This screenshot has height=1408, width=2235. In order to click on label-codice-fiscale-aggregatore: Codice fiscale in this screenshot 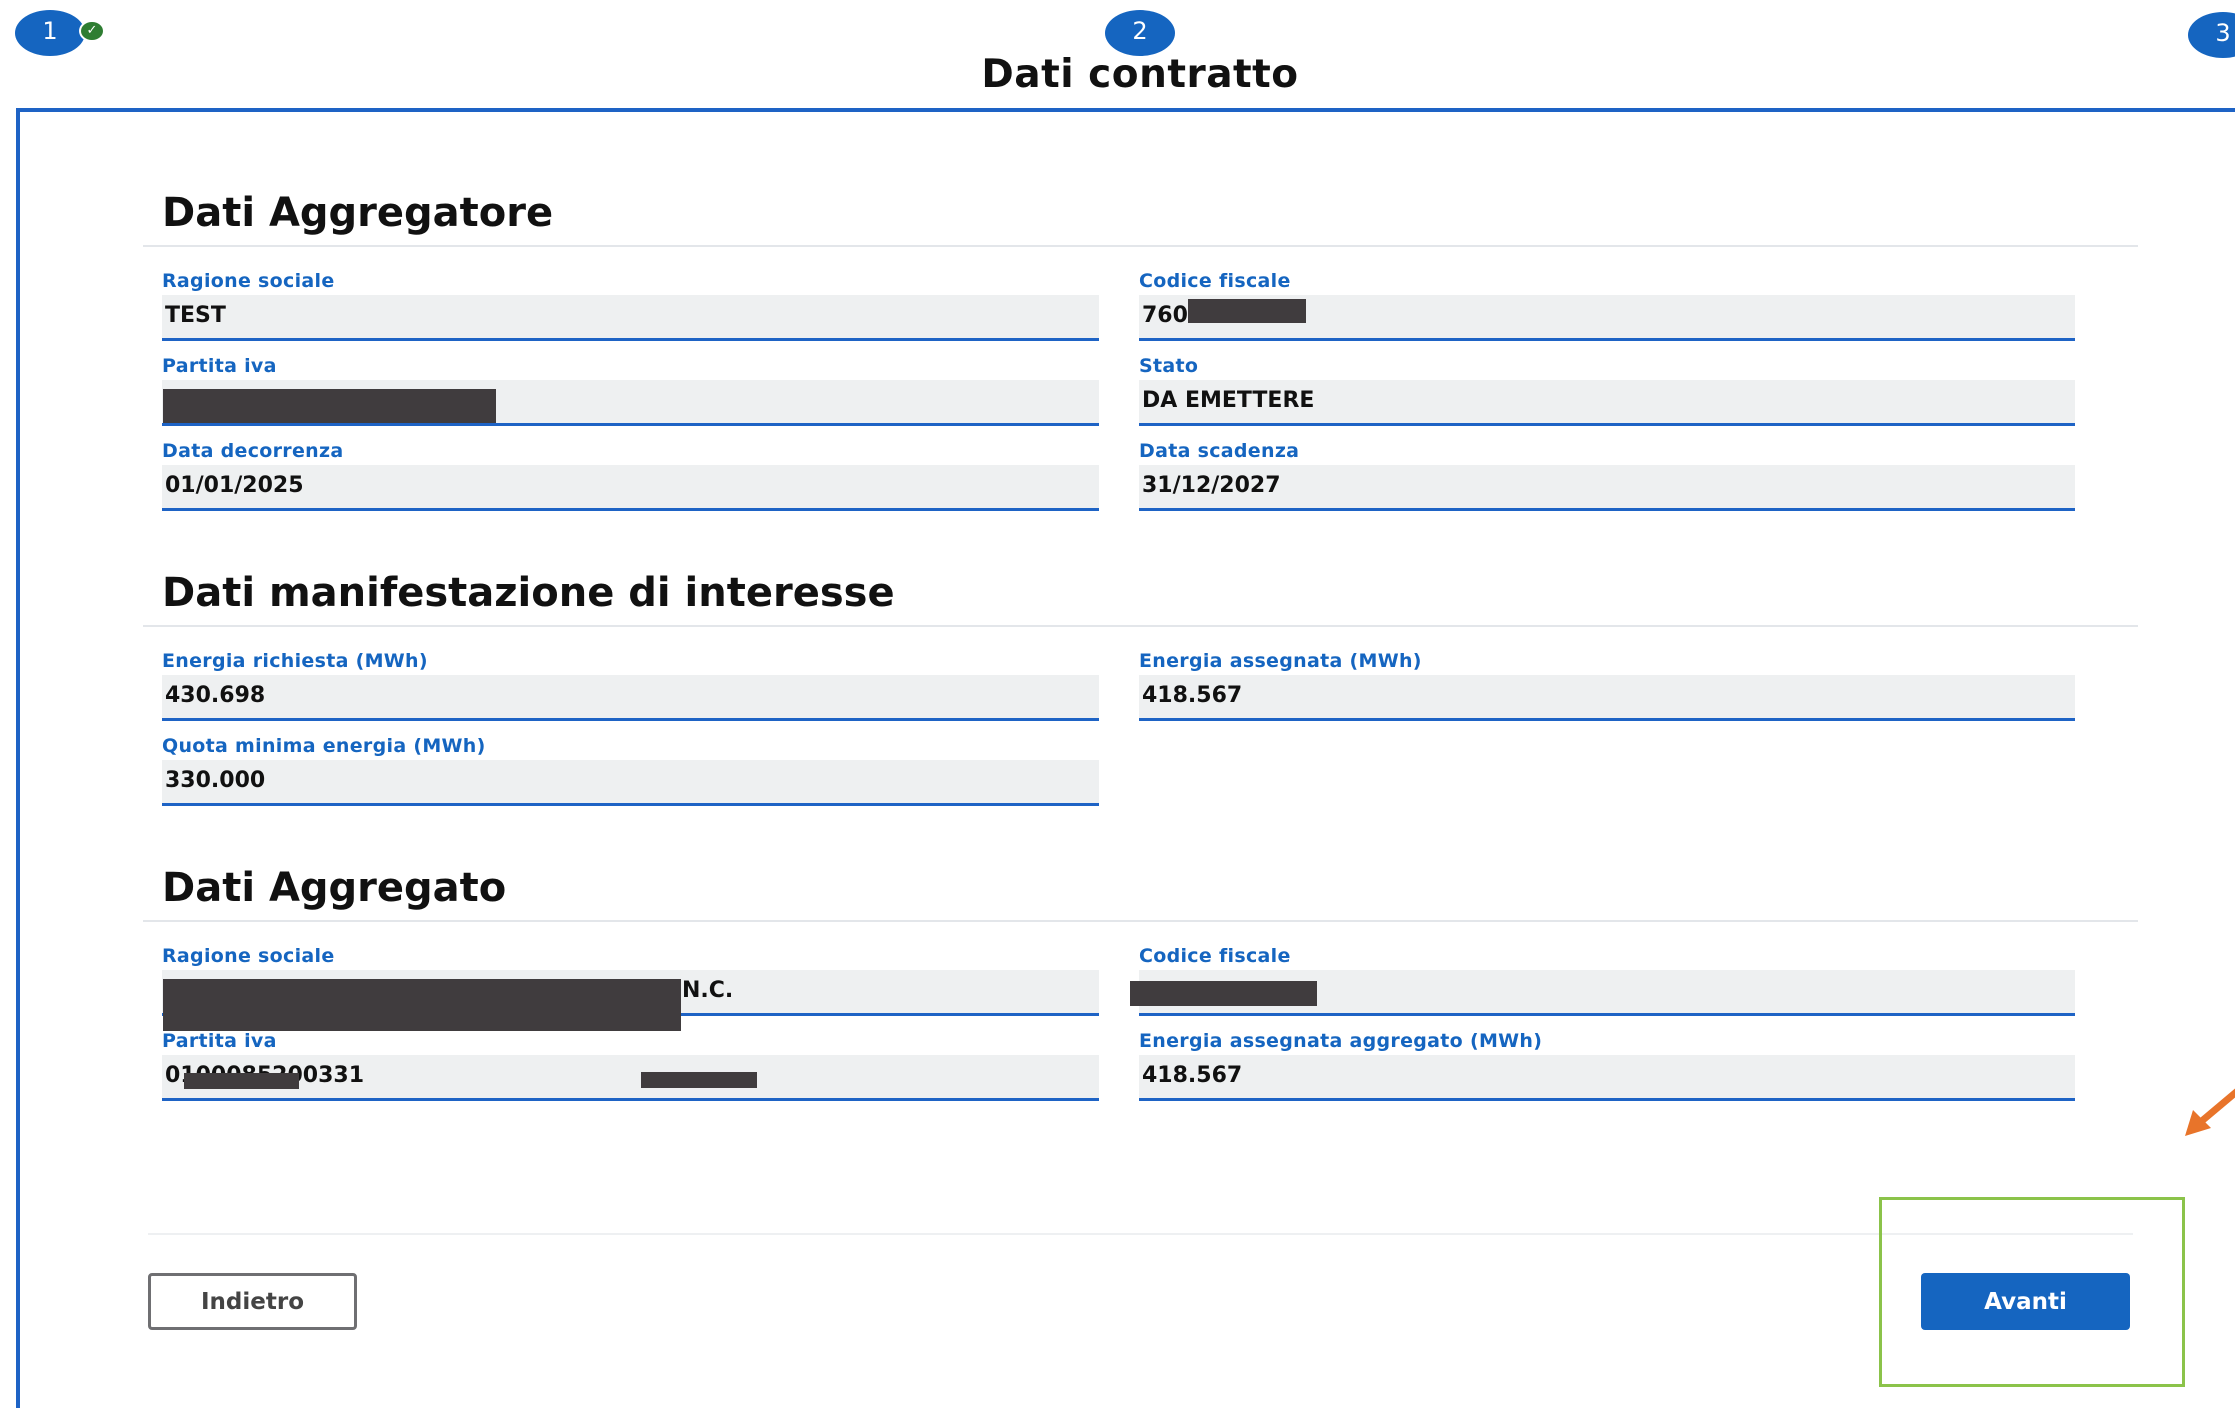, I will do `click(1215, 281)`.